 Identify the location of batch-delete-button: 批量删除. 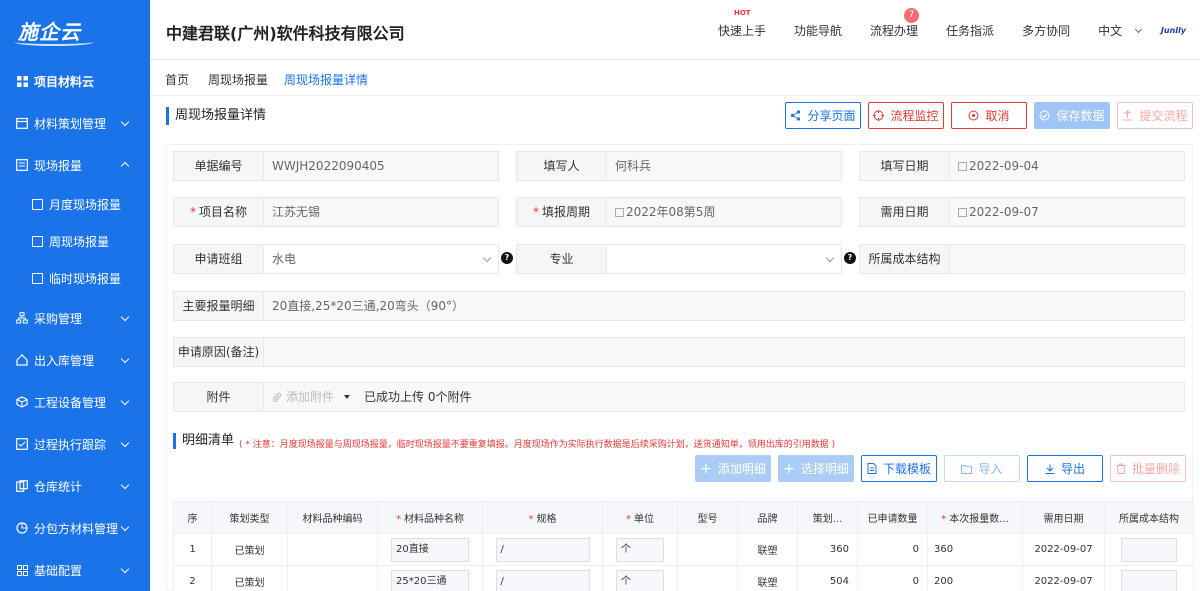
(1148, 468).